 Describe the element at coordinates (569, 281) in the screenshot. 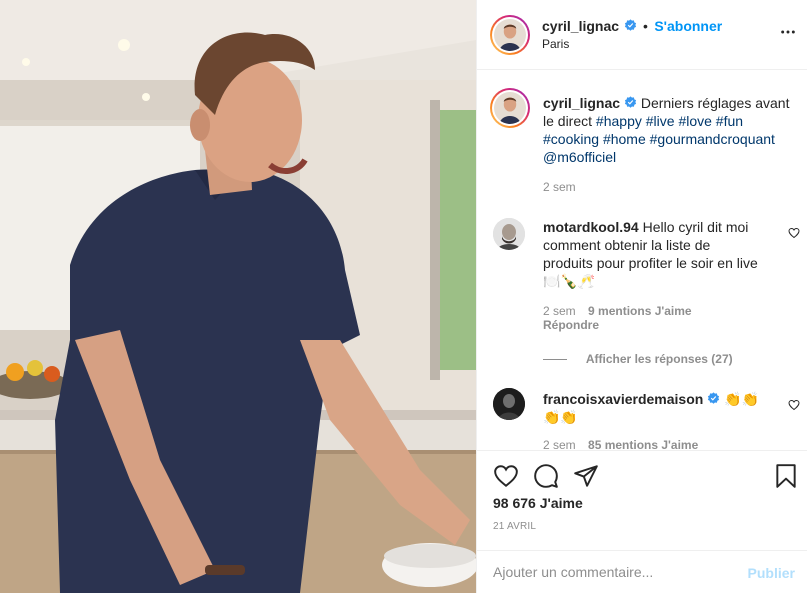

I see `comment-emoji: 🍽️🍾🥂` at that location.